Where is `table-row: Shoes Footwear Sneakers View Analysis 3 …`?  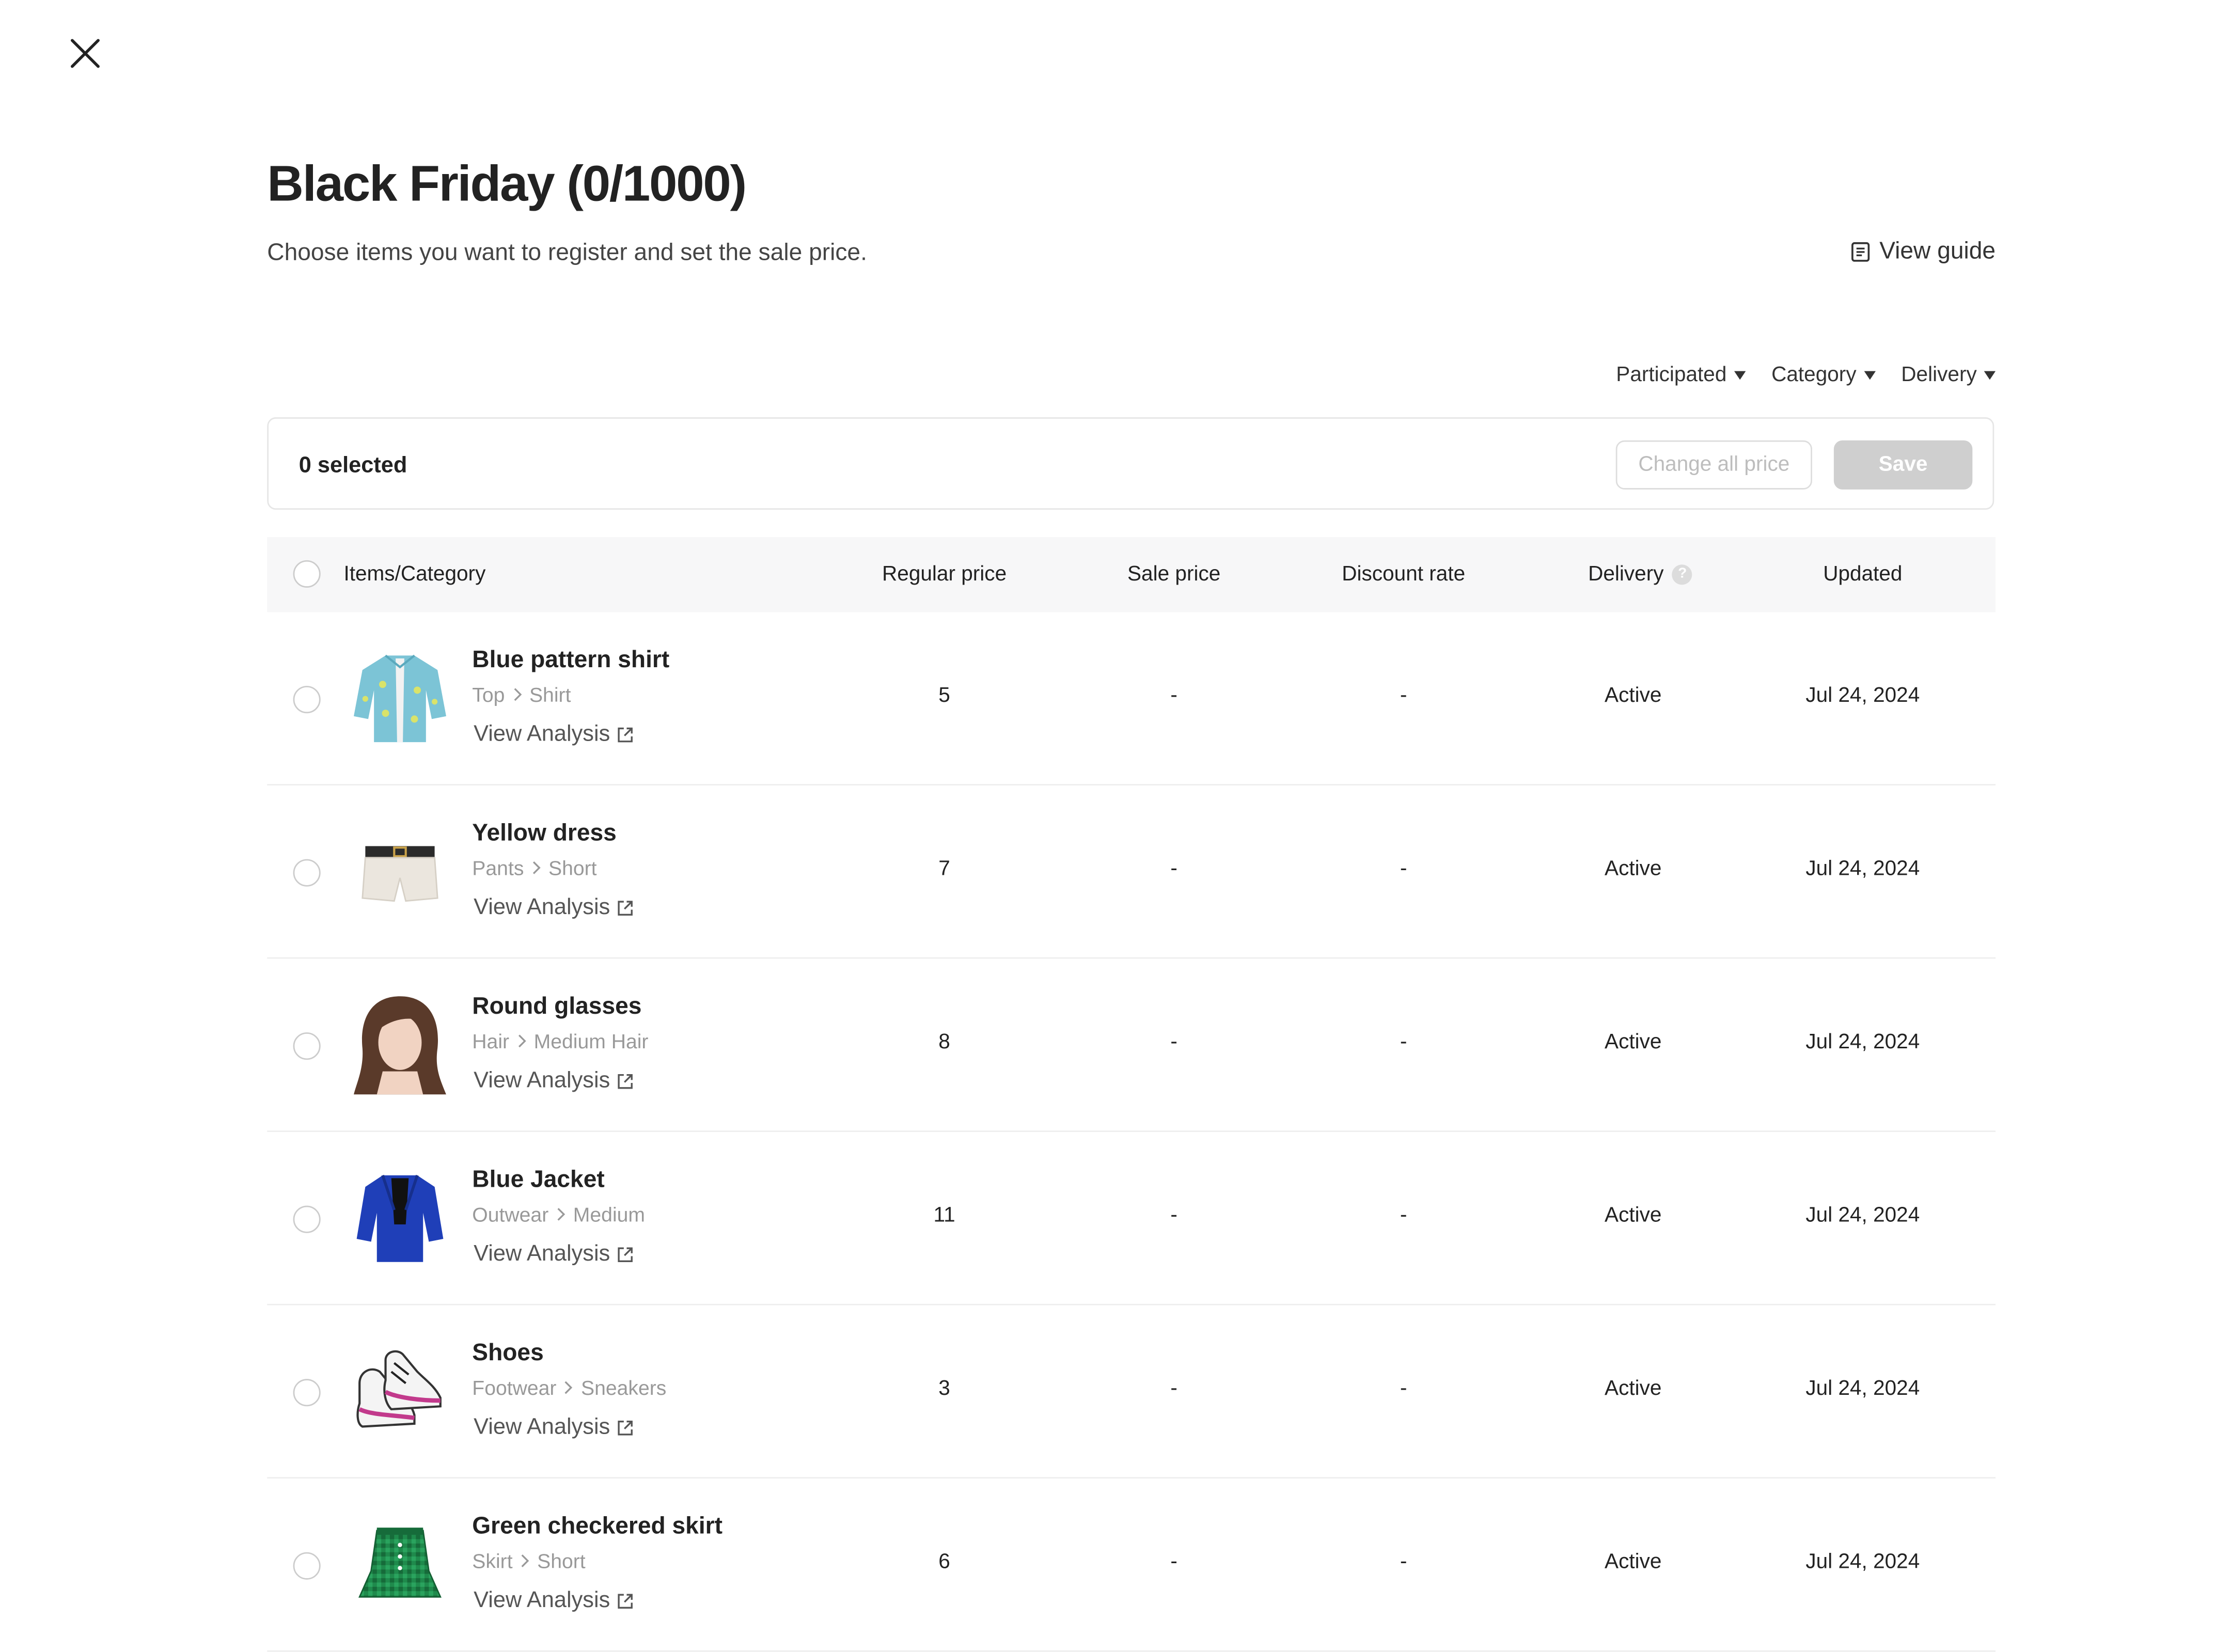
table-row: Shoes Footwear Sneakers View Analysis 3 … is located at coordinates (1131, 1392).